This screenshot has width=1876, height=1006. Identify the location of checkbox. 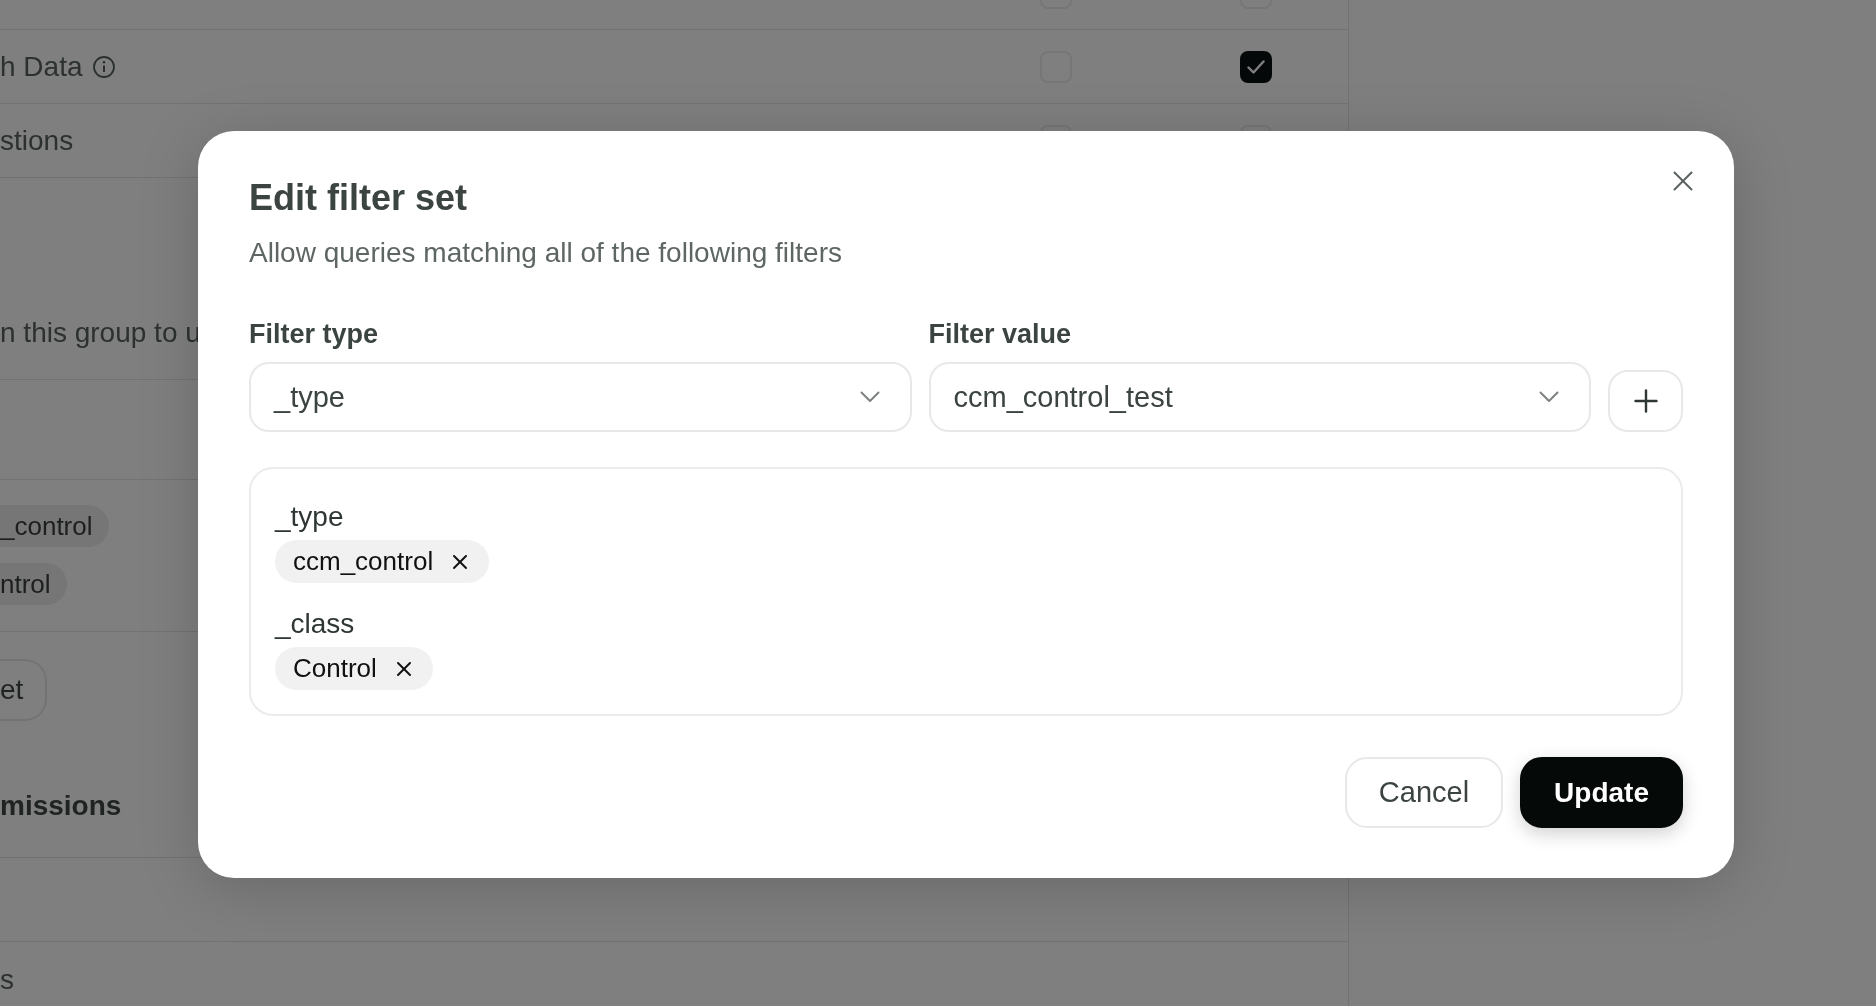
(1256, 66).